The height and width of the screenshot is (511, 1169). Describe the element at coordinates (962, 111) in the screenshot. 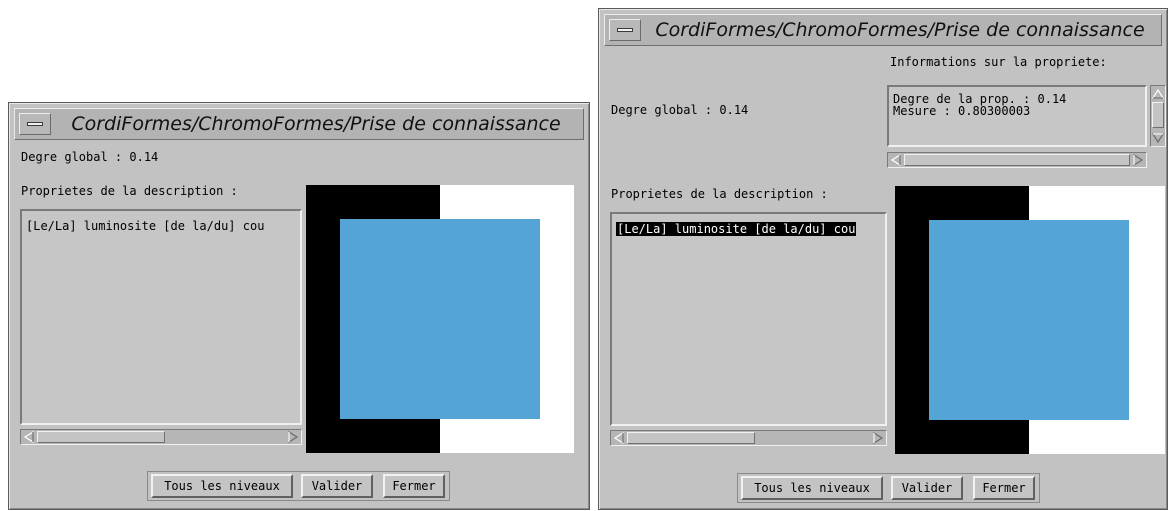

I see `property-measure-text: Mesure : 0.80300003` at that location.